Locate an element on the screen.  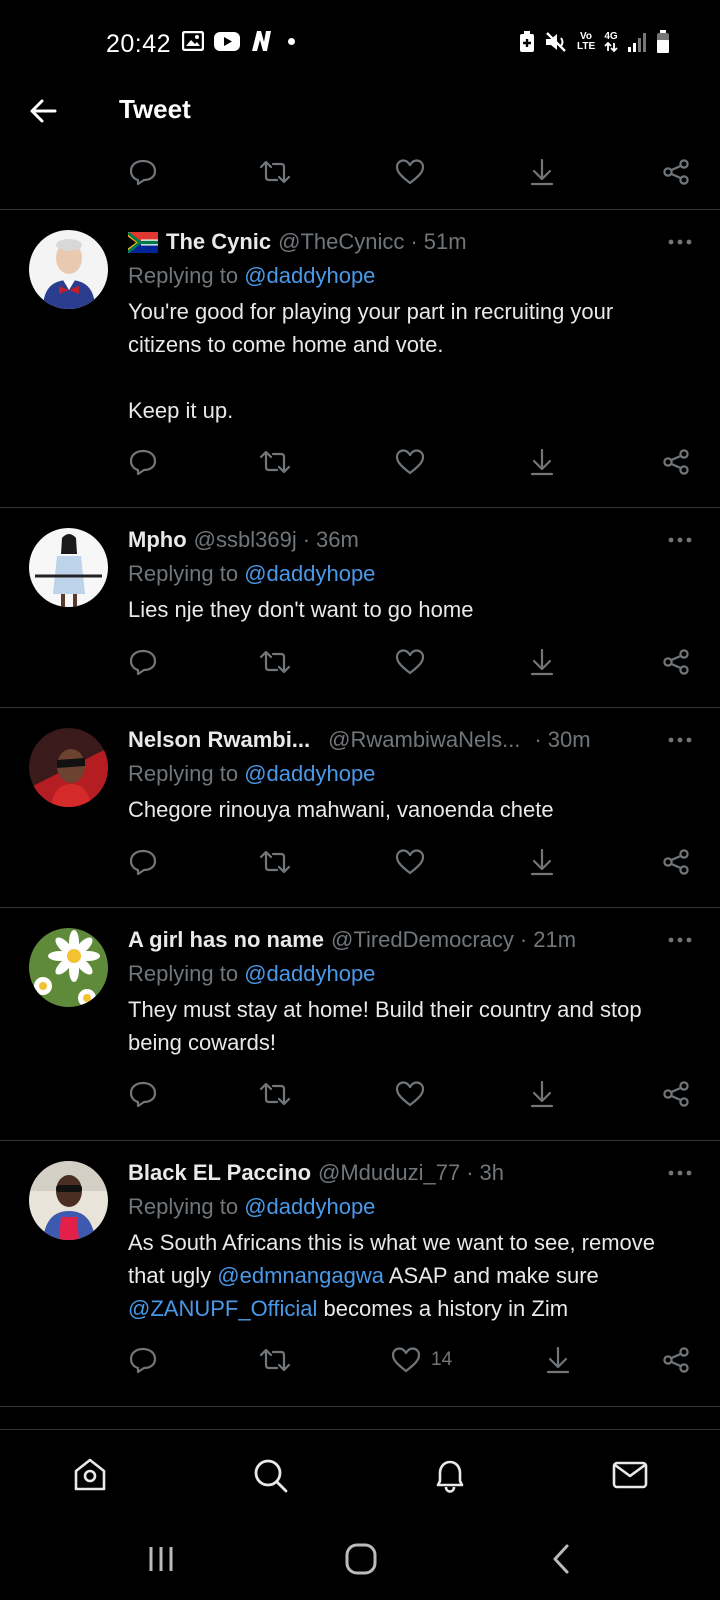
nav-messages is located at coordinates (630, 1475).